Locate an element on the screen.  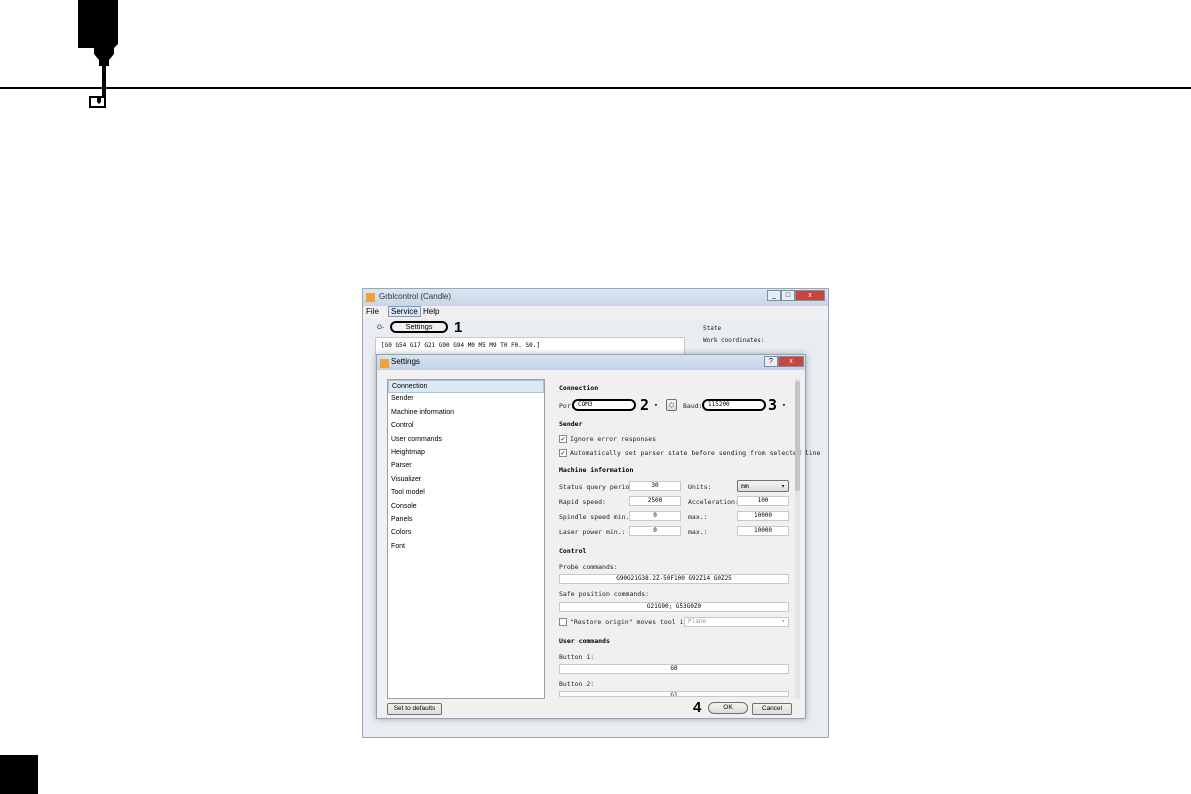
category-console: Console is located at coordinates (466, 507).